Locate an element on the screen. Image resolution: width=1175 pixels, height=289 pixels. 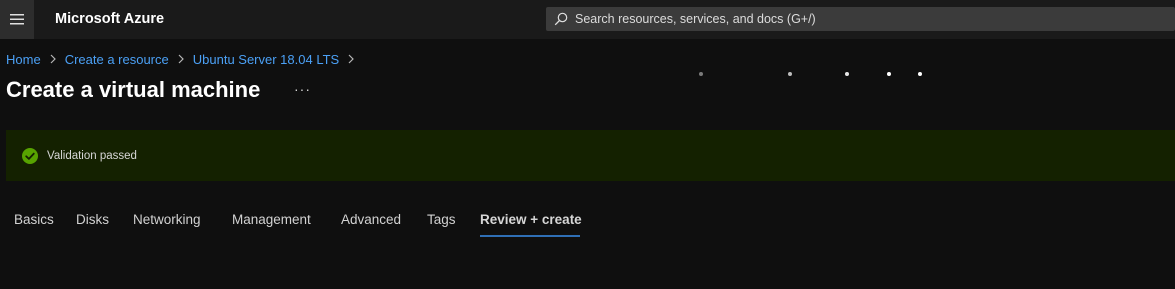
search-input is located at coordinates (870, 19).